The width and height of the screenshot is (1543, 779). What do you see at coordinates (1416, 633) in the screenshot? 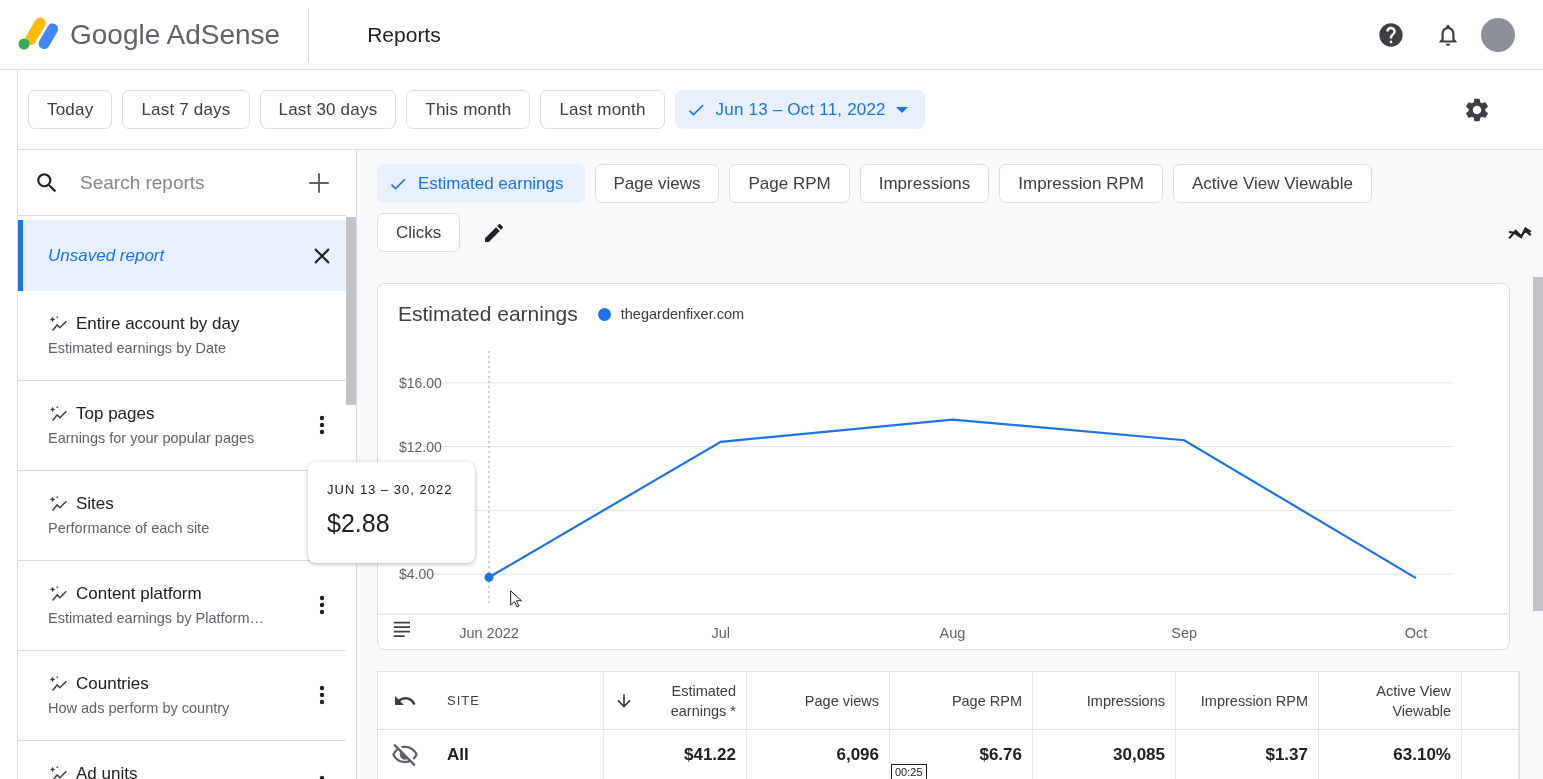
I see `x-axis-label: Oct` at bounding box center [1416, 633].